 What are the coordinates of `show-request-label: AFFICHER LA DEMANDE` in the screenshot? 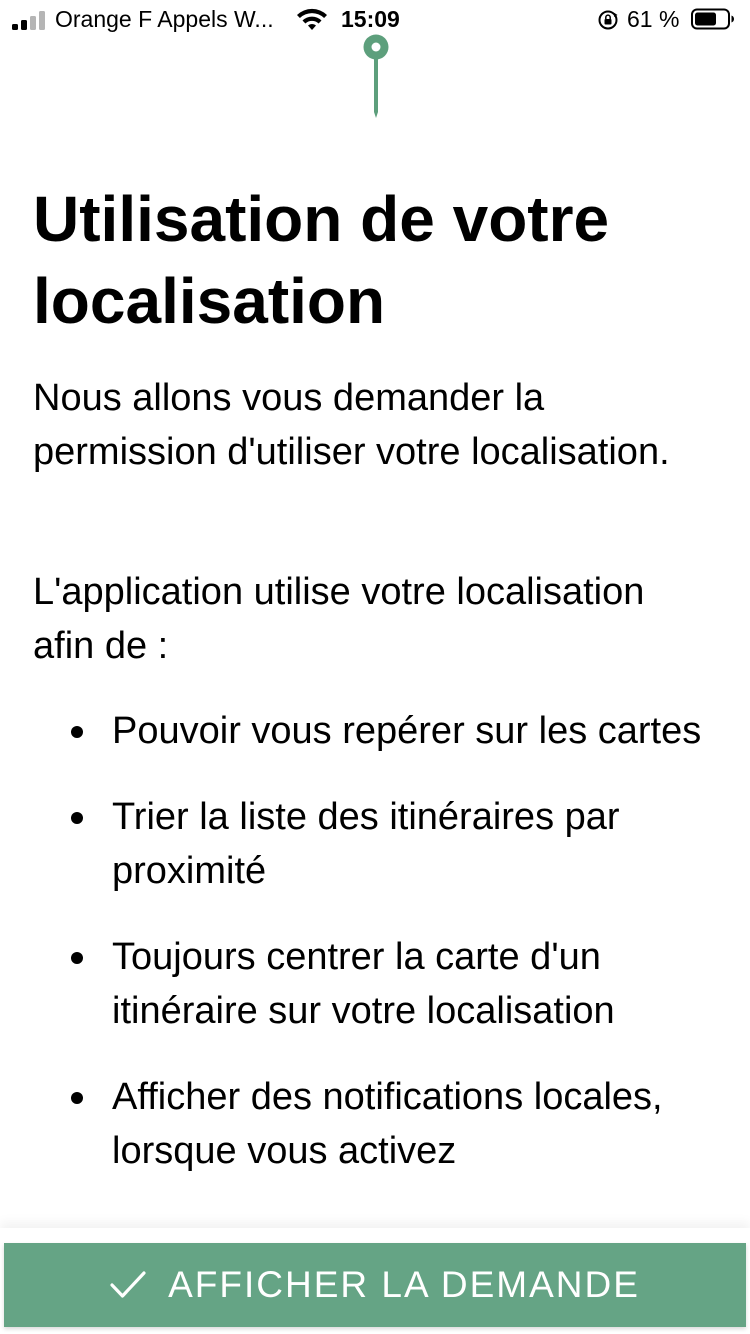 It's located at (404, 1284).